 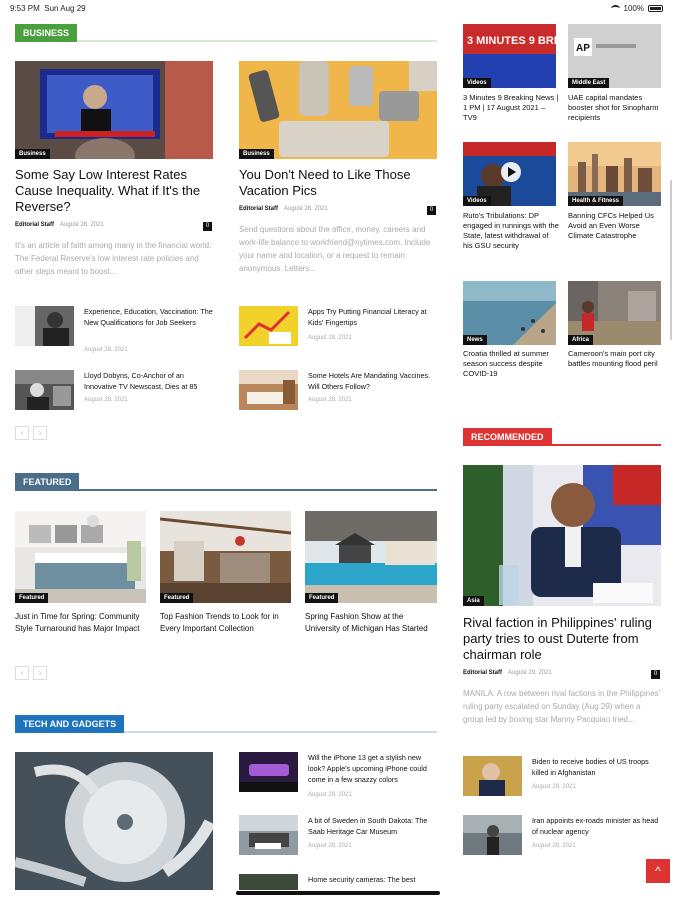 What do you see at coordinates (373, 879) in the screenshot?
I see `small-article-title: Home security cameras: The best` at bounding box center [373, 879].